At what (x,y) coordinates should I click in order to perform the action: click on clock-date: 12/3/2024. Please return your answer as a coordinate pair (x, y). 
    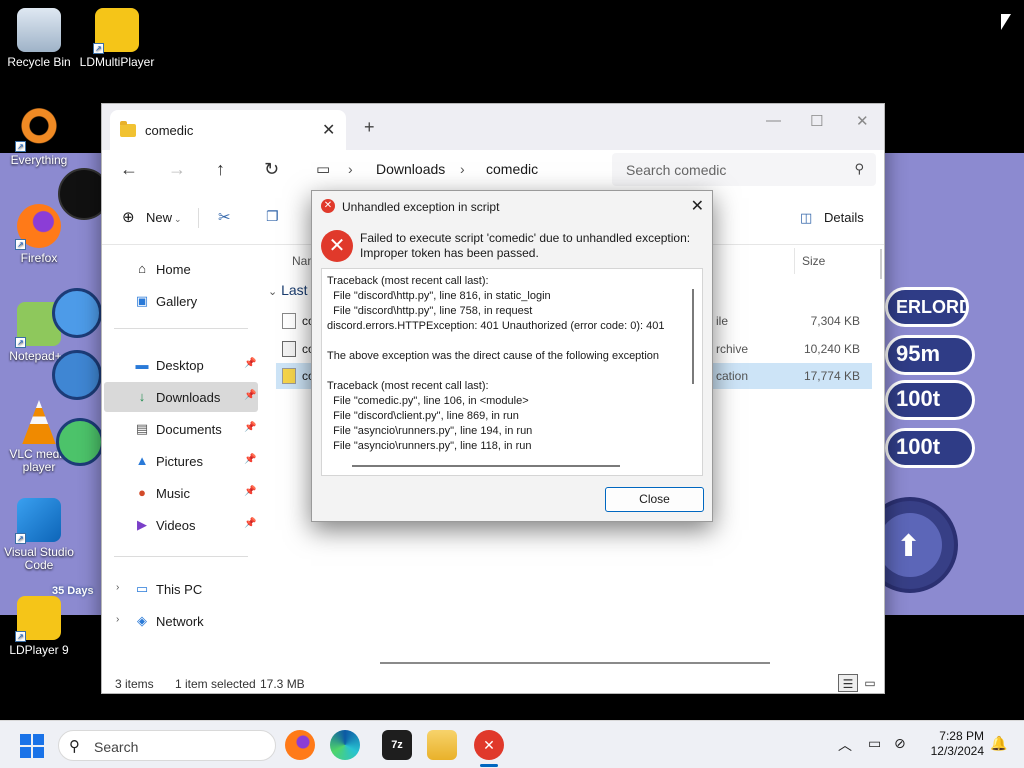
    Looking at the image, I should click on (957, 751).